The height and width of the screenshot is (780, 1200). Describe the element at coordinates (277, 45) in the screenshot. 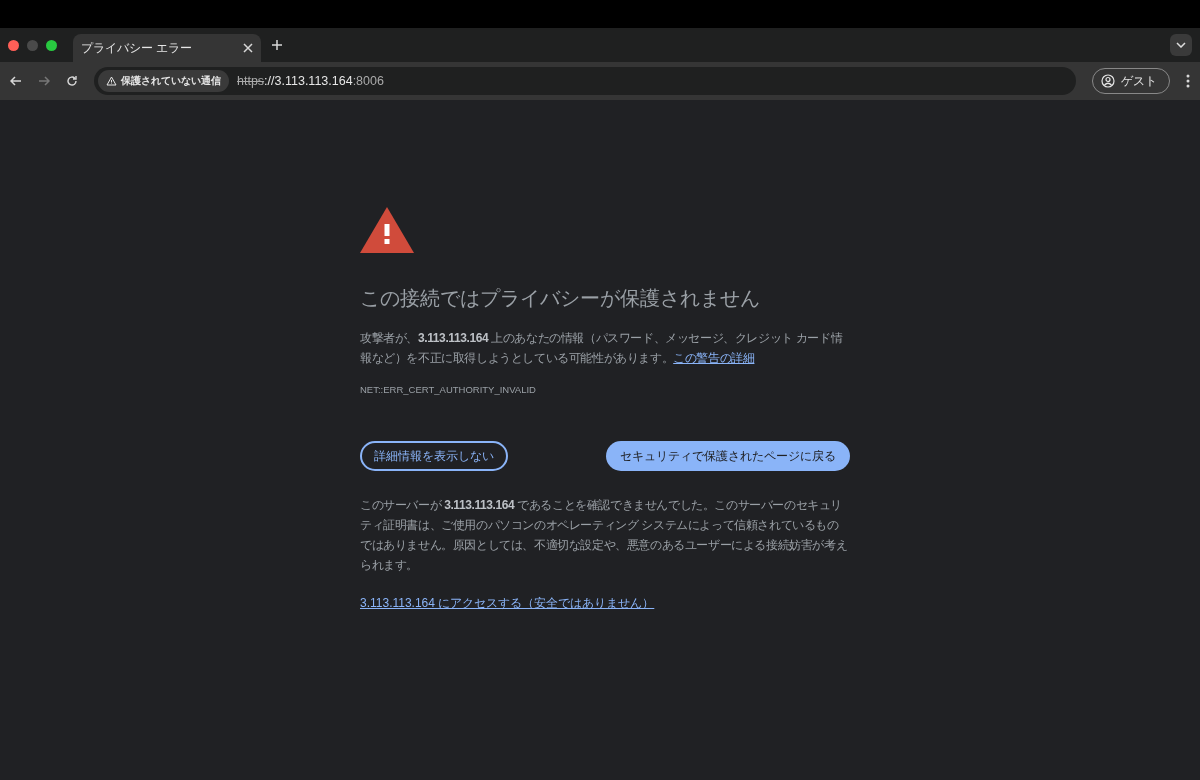

I see `new-tab-icon` at that location.